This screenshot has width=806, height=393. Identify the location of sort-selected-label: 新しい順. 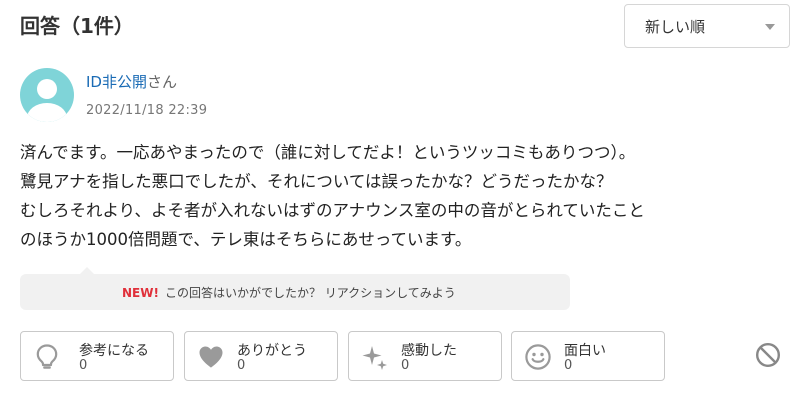
(675, 27).